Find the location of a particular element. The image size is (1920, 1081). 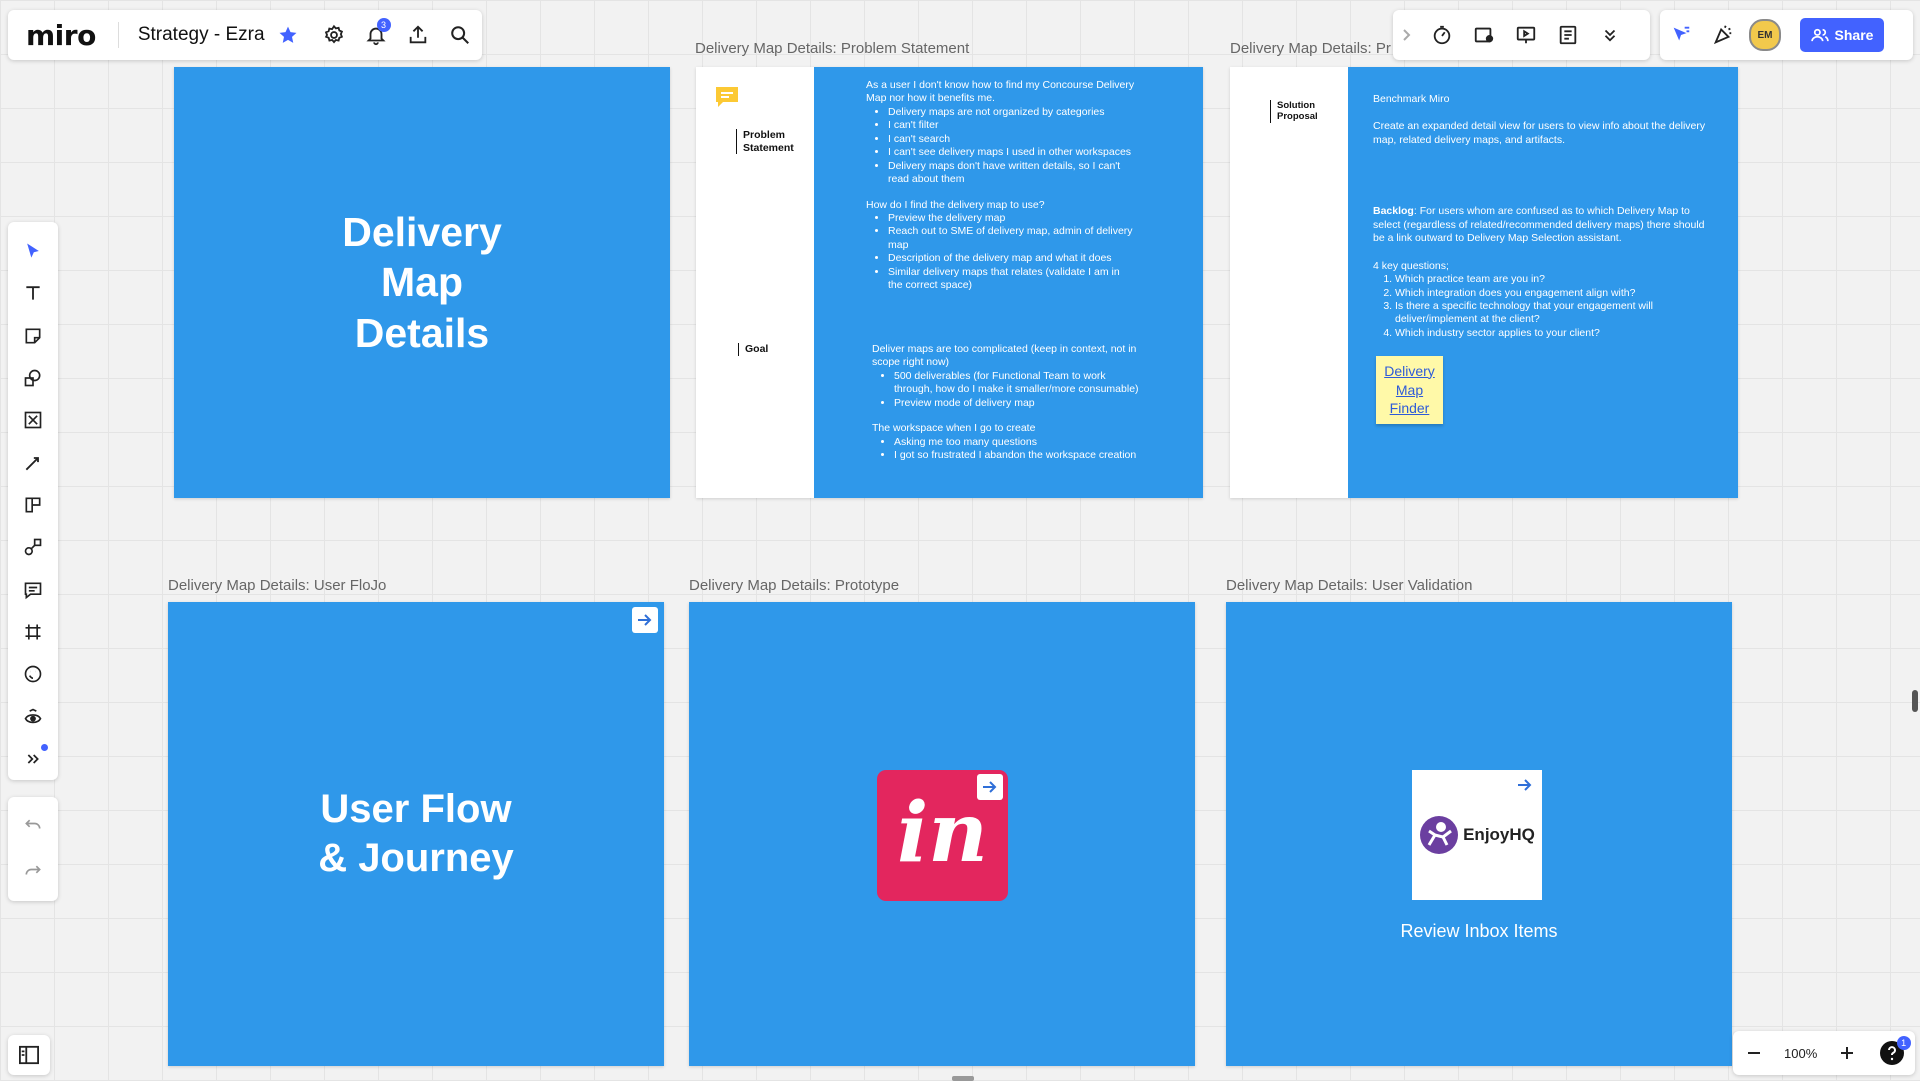

title-line: Details is located at coordinates (422, 332).